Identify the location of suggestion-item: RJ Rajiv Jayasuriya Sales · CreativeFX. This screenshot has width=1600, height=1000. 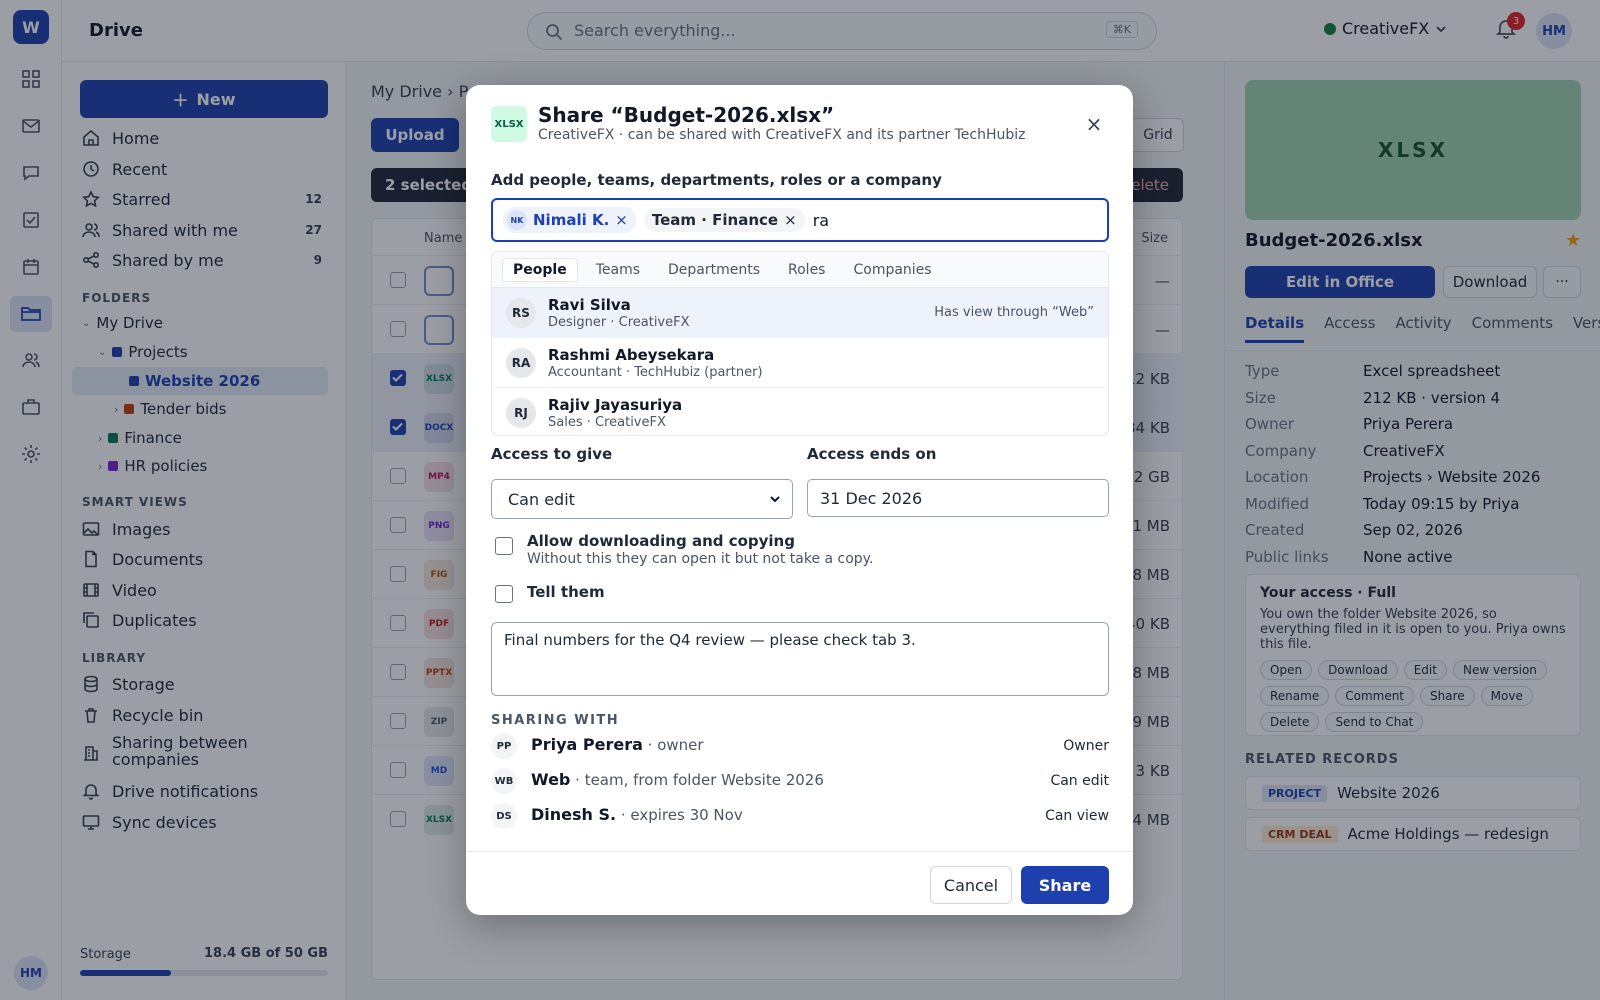
(800, 411).